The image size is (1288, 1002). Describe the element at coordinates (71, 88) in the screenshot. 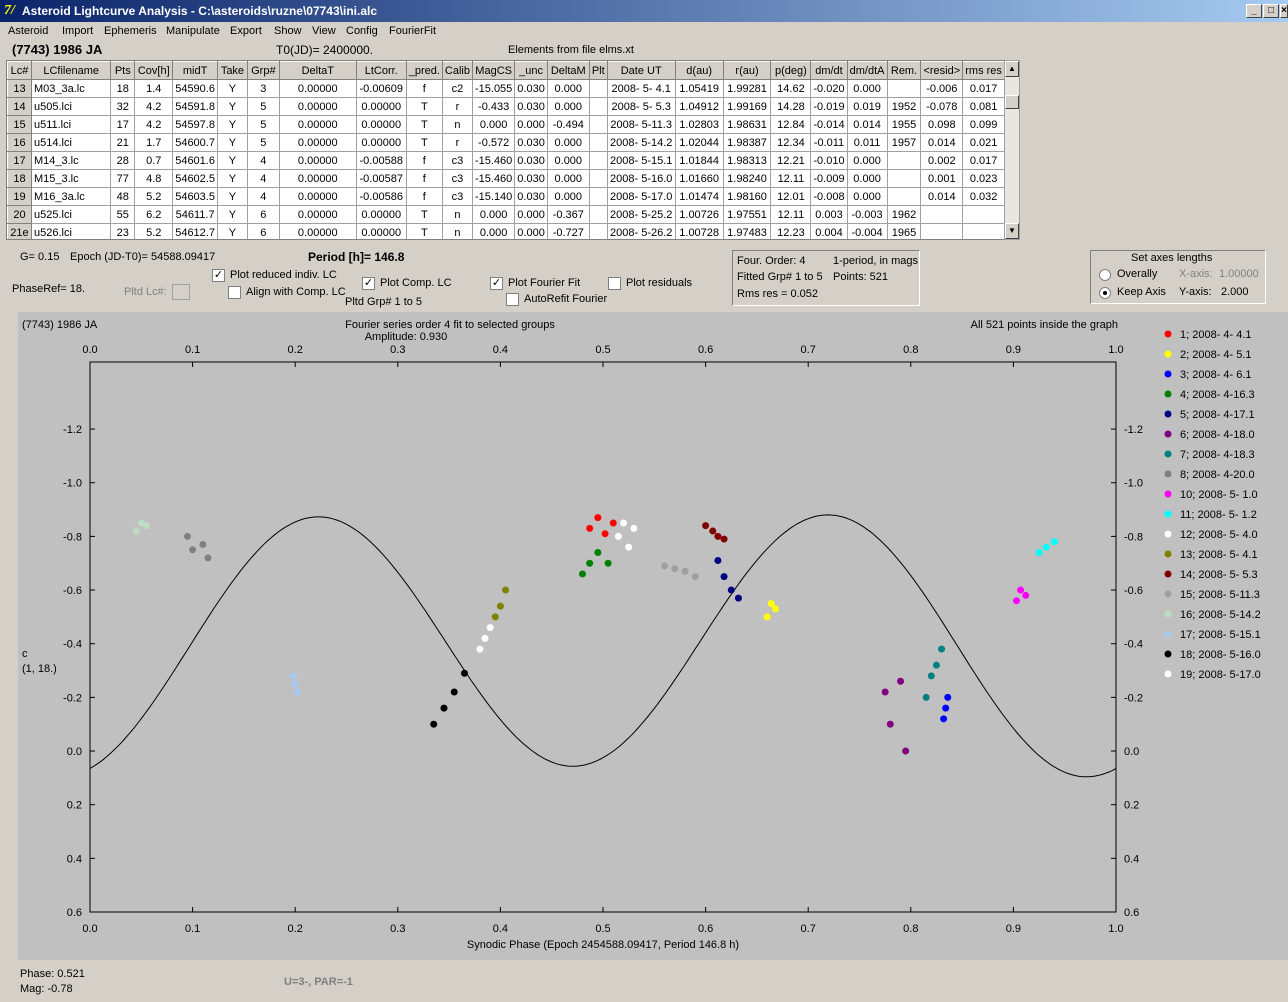

I see `table-cell: M03_3a.lc` at that location.